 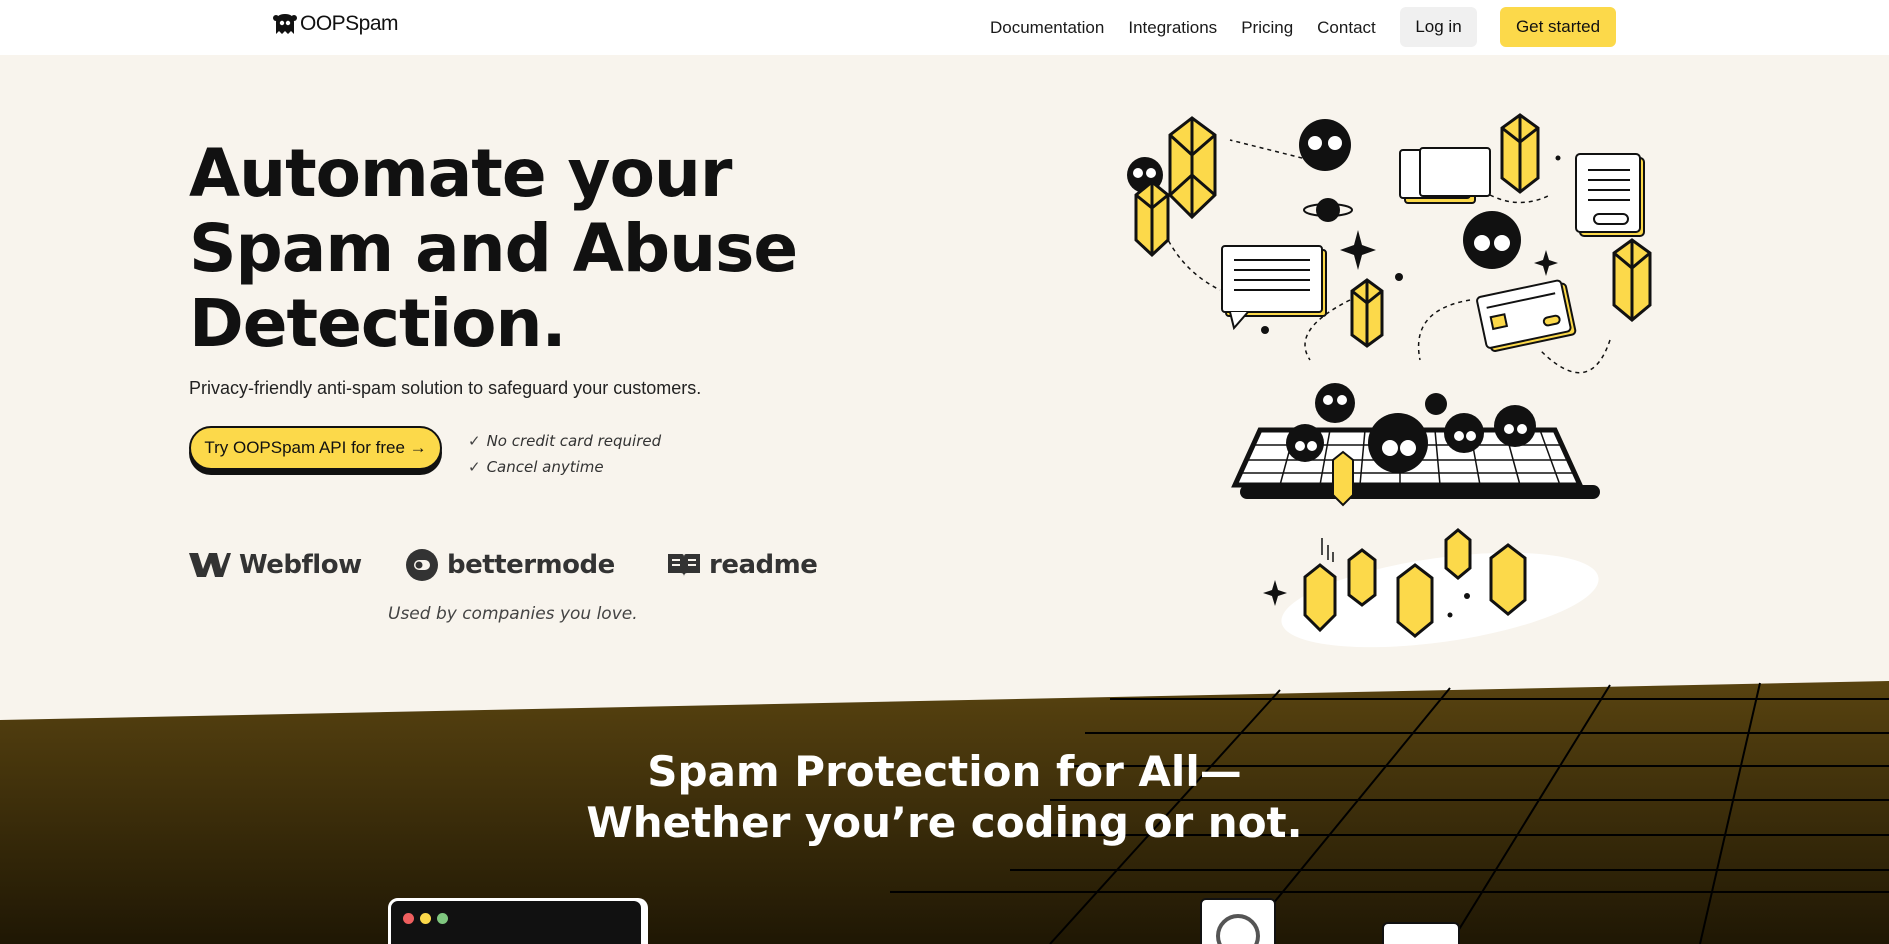 What do you see at coordinates (1438, 27) in the screenshot?
I see `login-button: Log in` at bounding box center [1438, 27].